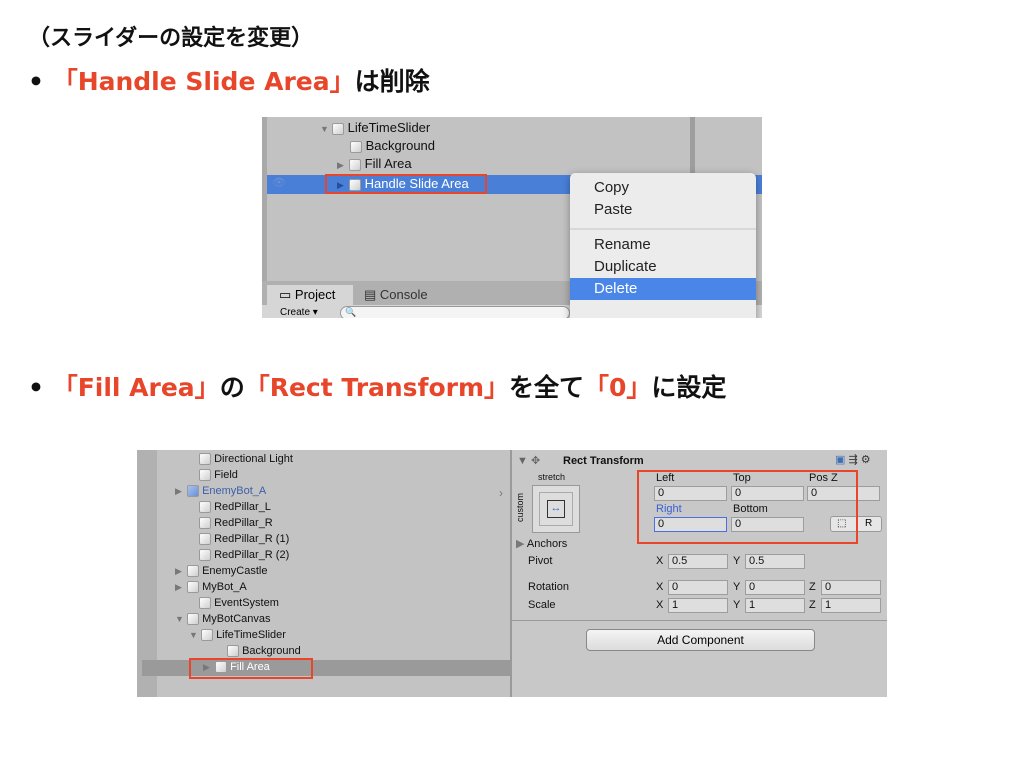 The width and height of the screenshot is (1024, 768). Describe the element at coordinates (547, 544) in the screenshot. I see `anchors-label: Anchors` at that location.